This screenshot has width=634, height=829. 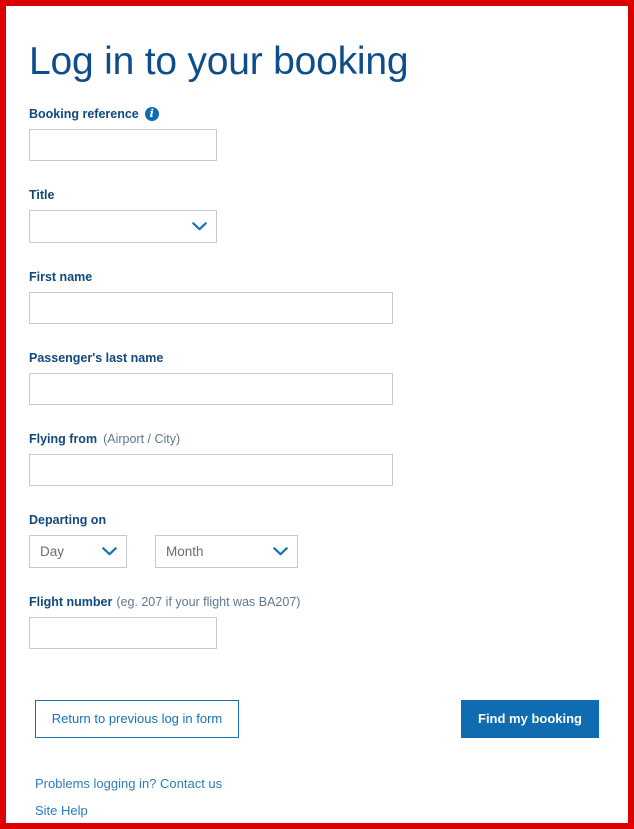 I want to click on flying-from-label-text: Flying from, so click(x=63, y=439).